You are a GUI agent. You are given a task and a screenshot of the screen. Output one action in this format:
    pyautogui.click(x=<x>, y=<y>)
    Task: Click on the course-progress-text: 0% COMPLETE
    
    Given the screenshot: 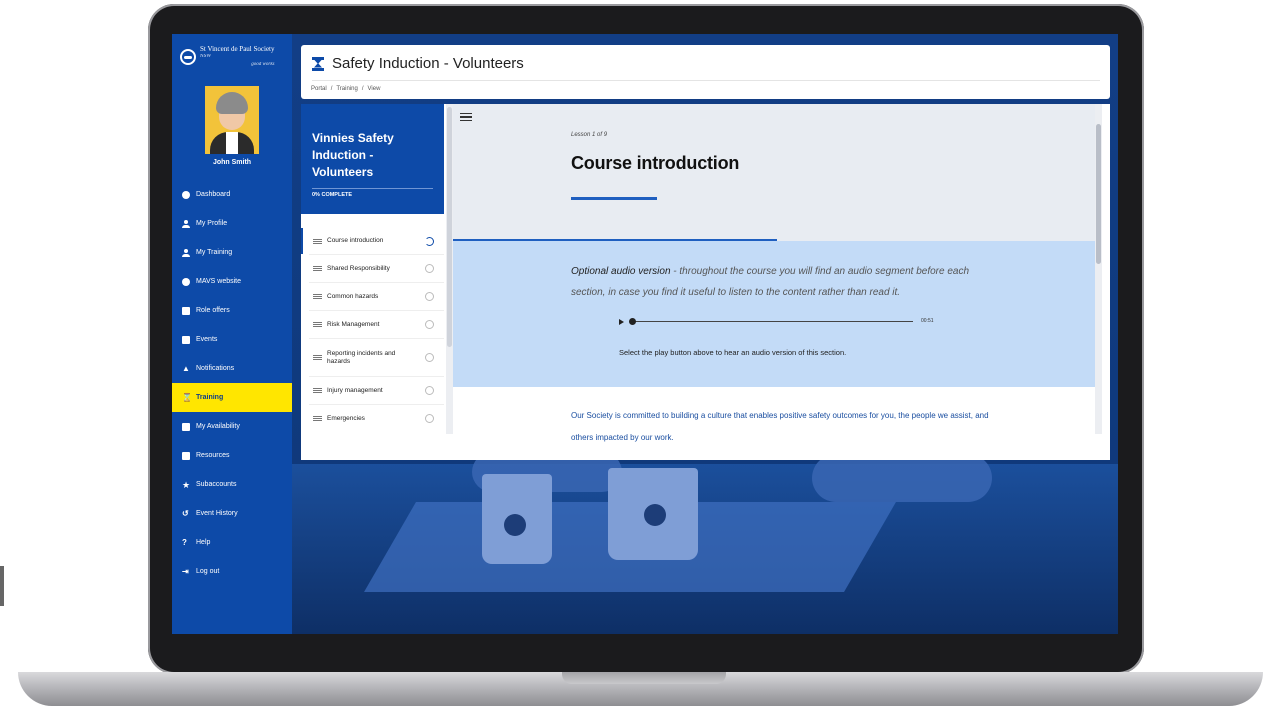 What is the action you would take?
    pyautogui.click(x=332, y=195)
    